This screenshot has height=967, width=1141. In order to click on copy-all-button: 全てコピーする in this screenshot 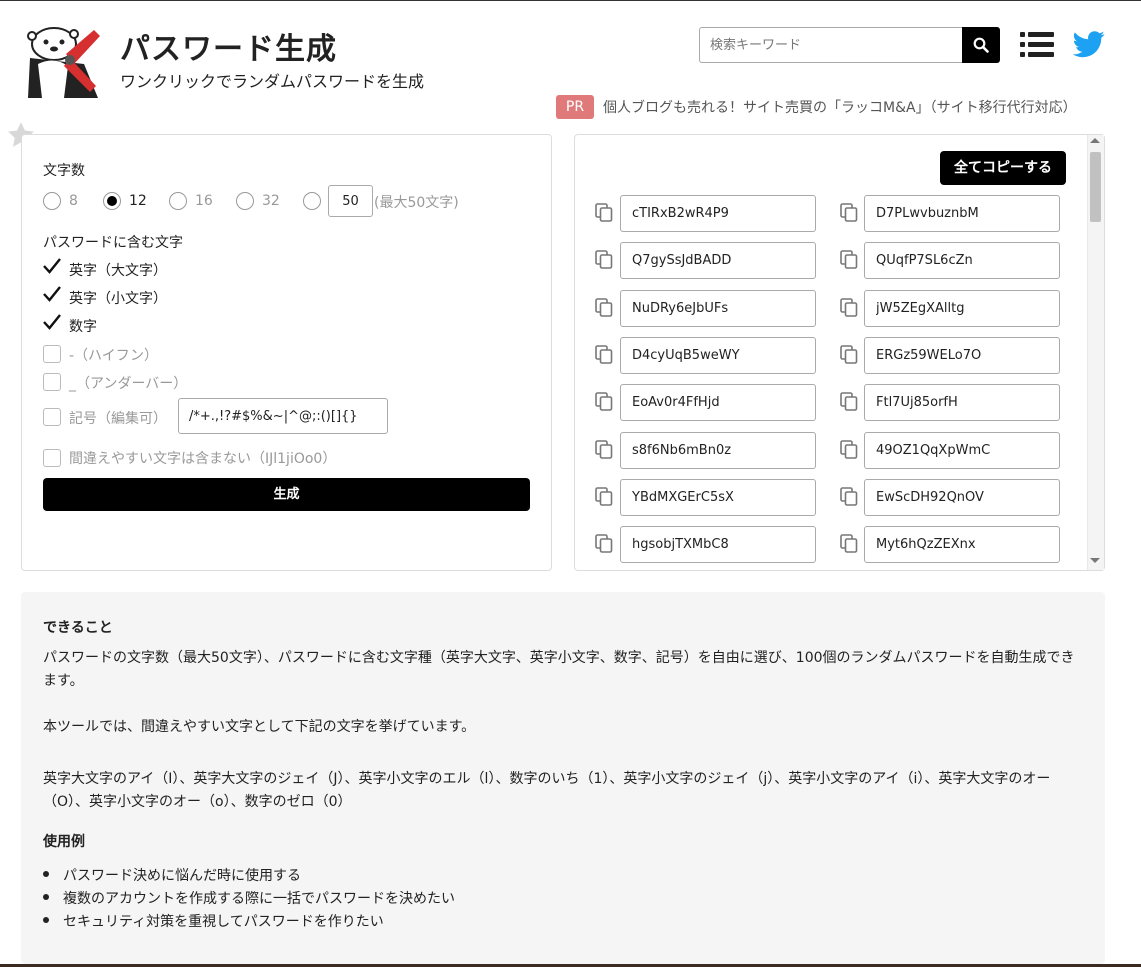, I will do `click(1003, 168)`.